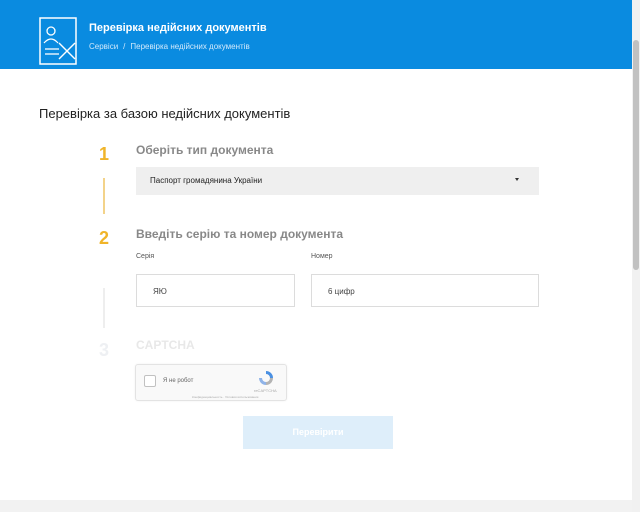 This screenshot has width=640, height=512. Describe the element at coordinates (103, 154) in the screenshot. I see `step-1-number: 1` at that location.